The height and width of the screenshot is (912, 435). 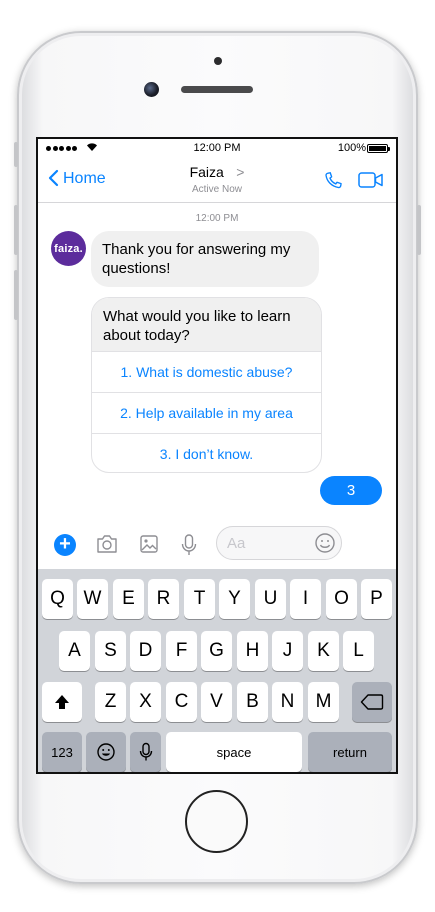 What do you see at coordinates (65, 545) in the screenshot?
I see `plus-icon: +` at bounding box center [65, 545].